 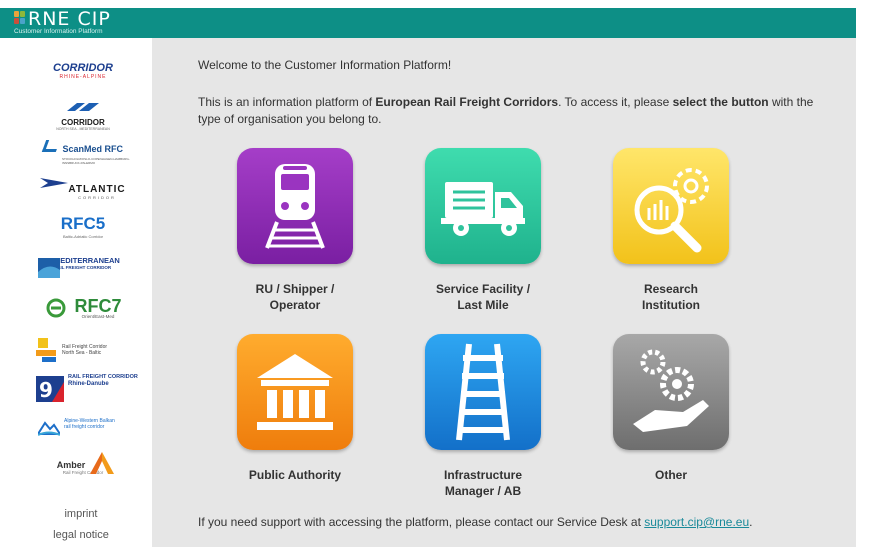 I want to click on atlantic-arrow-icon, so click(x=54, y=183).